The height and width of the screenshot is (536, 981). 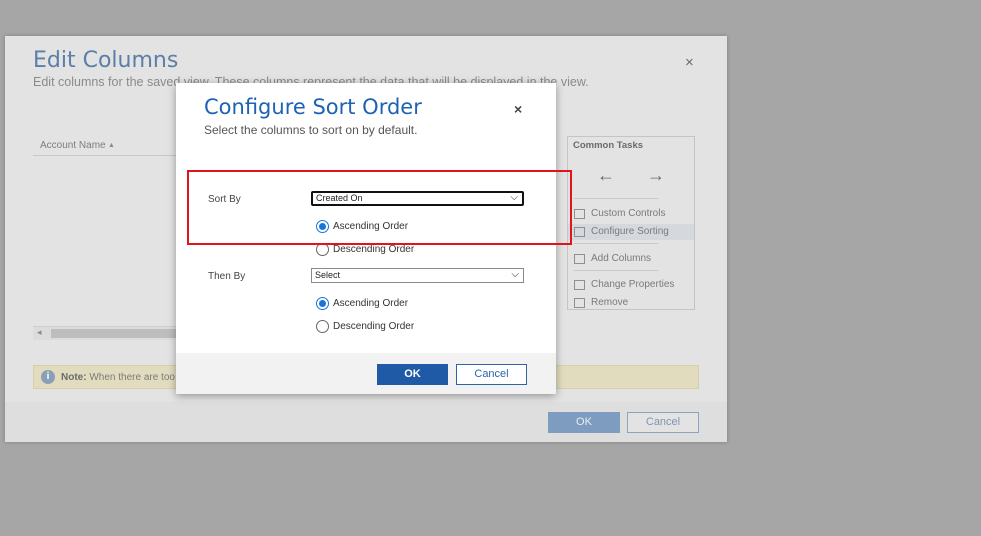 What do you see at coordinates (108, 238) in the screenshot?
I see `columns-grid` at bounding box center [108, 238].